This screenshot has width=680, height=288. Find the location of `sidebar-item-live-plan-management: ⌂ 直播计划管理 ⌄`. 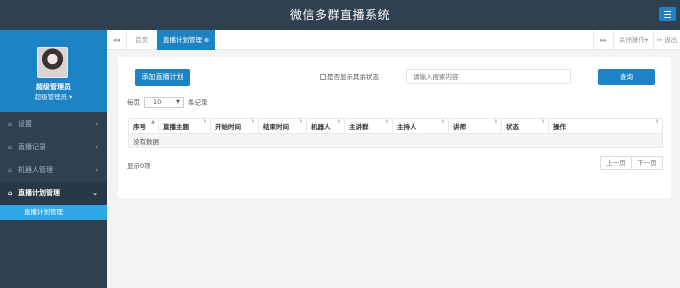

sidebar-item-live-plan-management: ⌂ 直播计划管理 ⌄ is located at coordinates (53, 193).